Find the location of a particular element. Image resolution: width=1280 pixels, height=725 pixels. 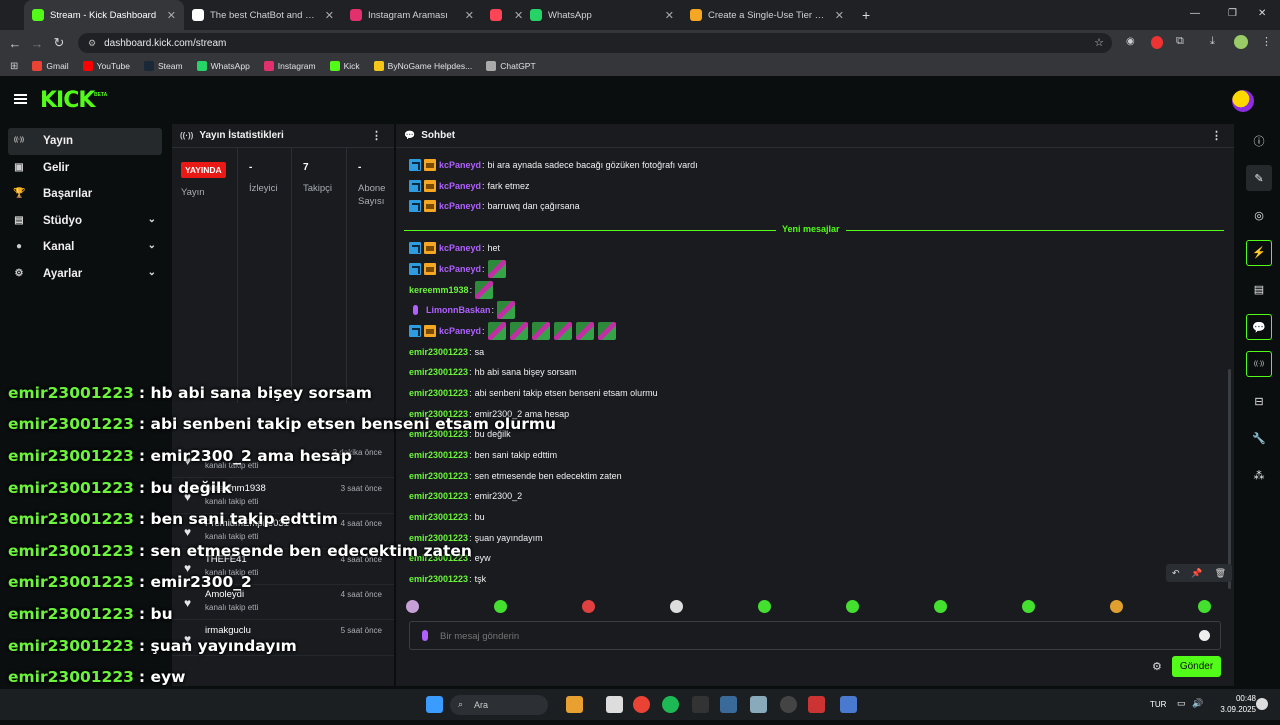

notification-icon is located at coordinates (1262, 704).